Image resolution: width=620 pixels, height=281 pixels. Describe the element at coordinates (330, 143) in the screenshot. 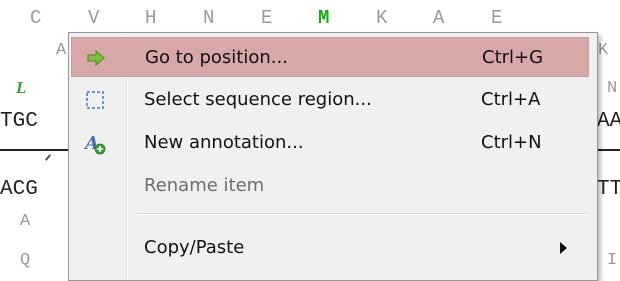

I see `menu-item-new-annotation: A New annotation... Ctrl+N` at that location.